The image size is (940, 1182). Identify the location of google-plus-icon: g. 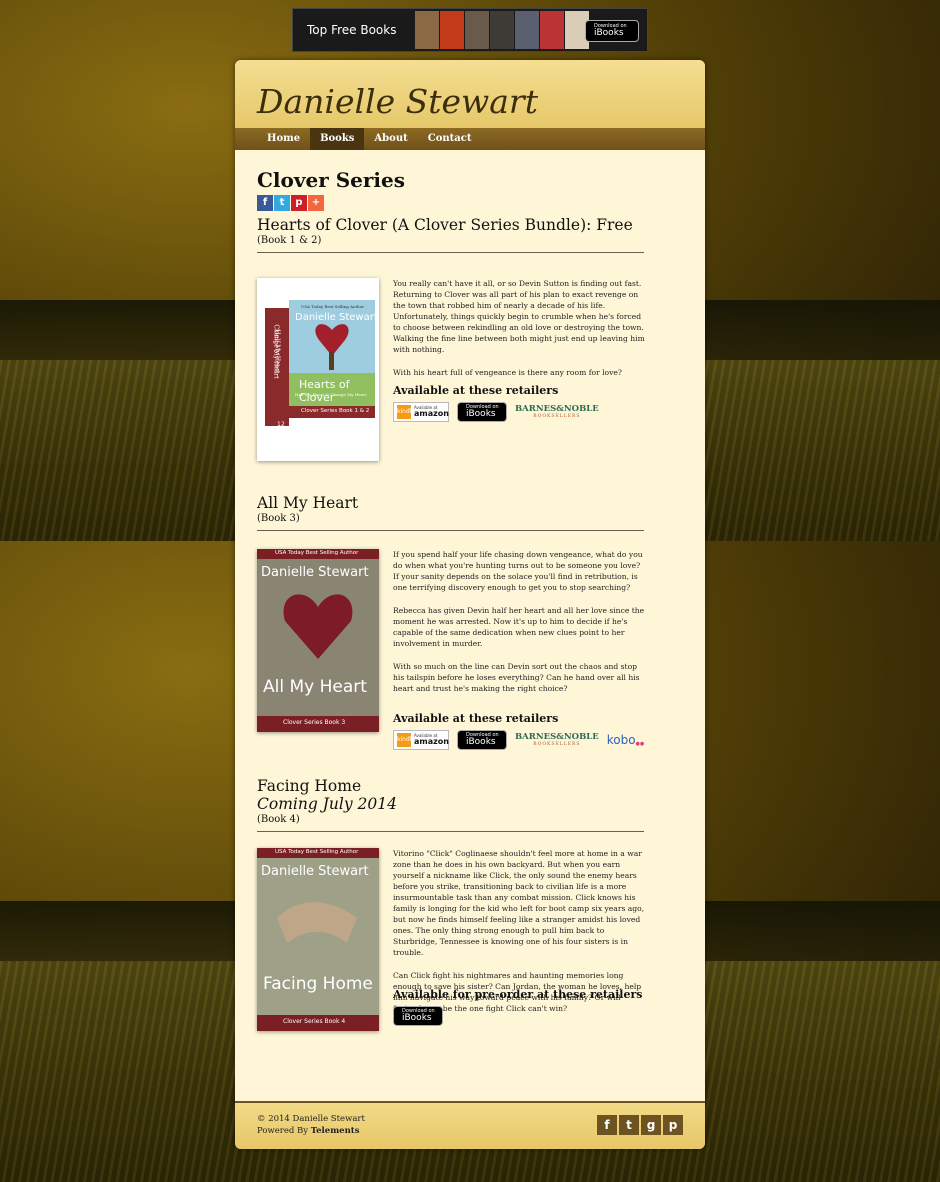
(651, 1125).